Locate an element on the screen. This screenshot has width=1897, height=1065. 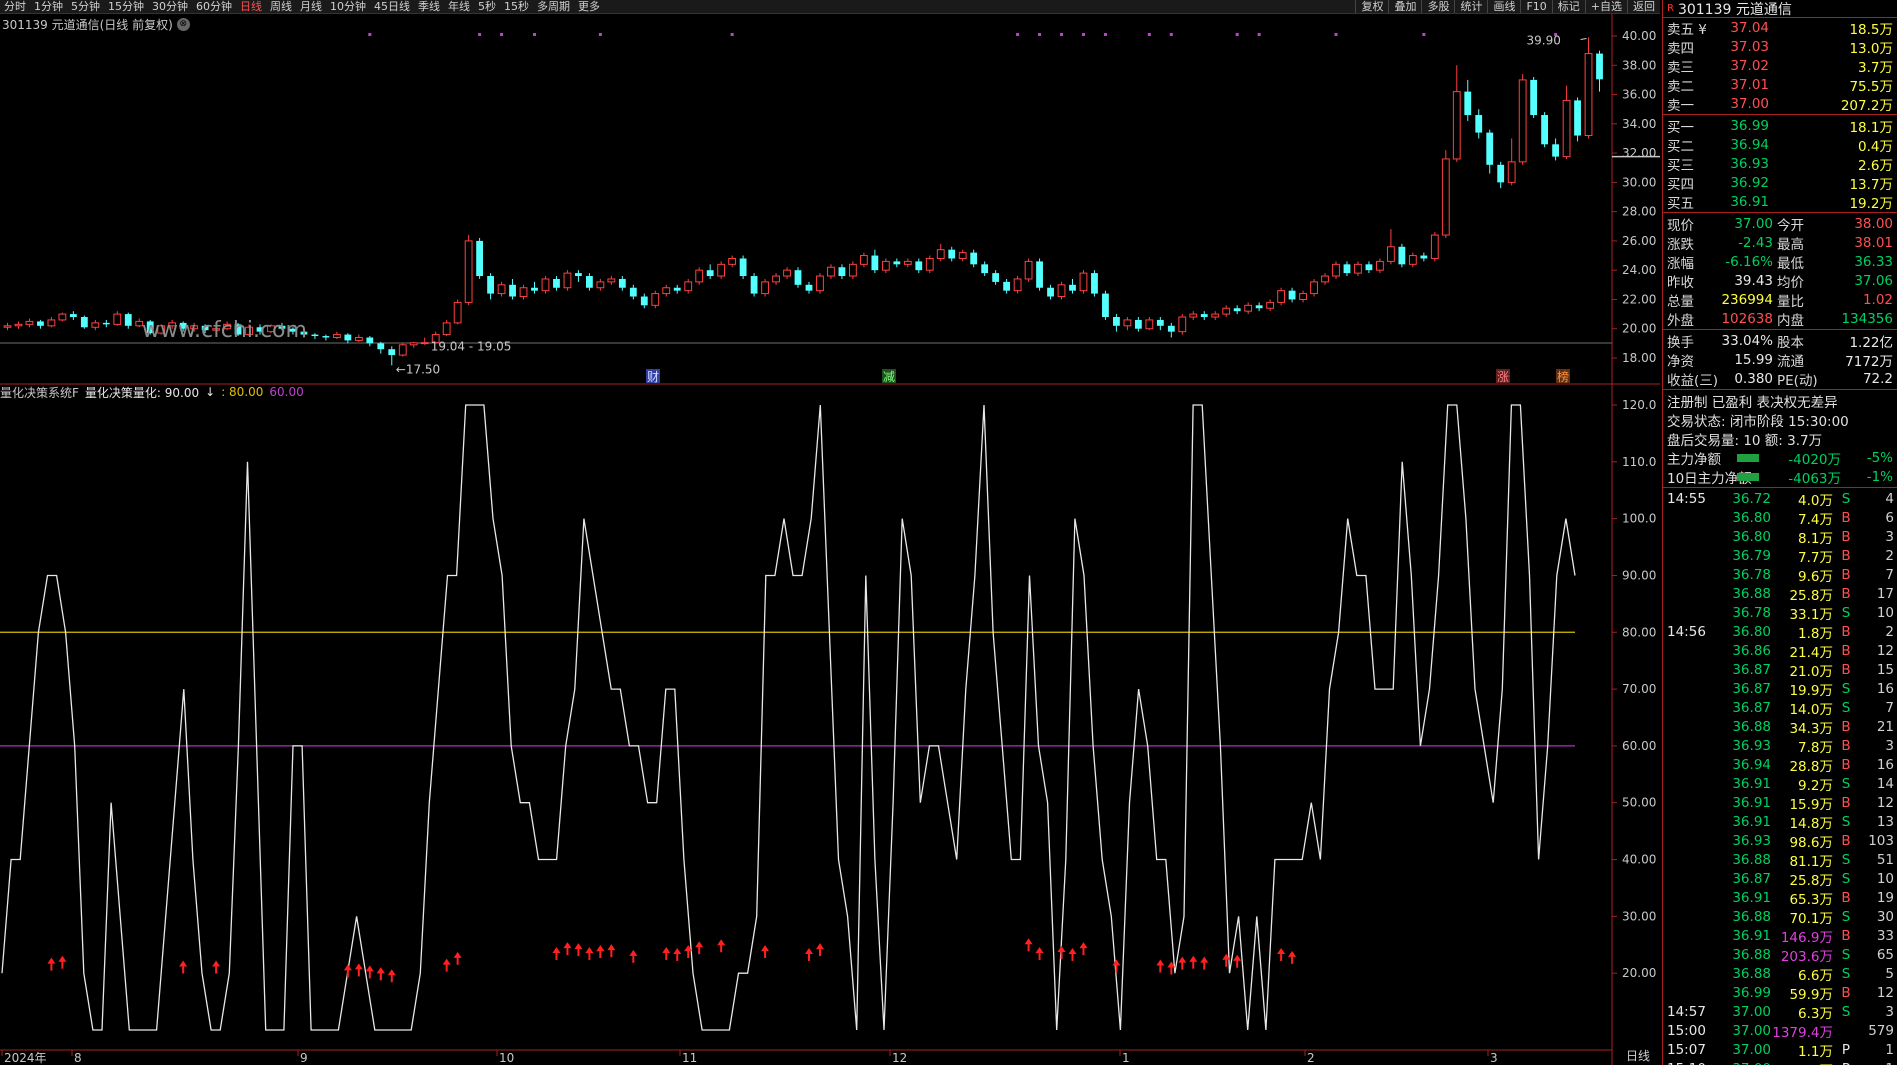
tick-row: 15:00 37.00 1379.4万 579 is located at coordinates (1780, 1031).